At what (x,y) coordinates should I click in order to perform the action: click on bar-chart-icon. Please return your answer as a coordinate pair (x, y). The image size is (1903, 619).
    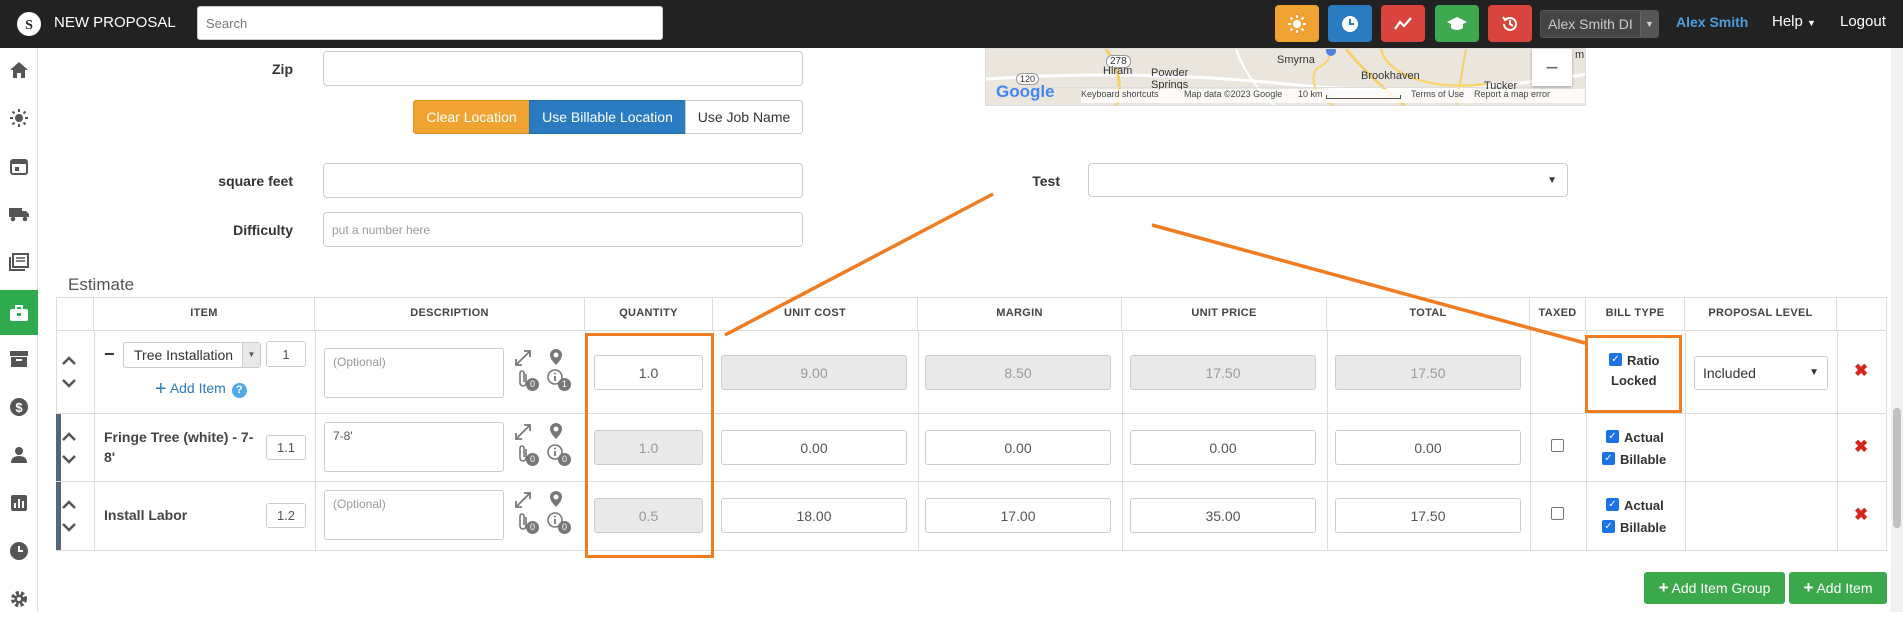
    Looking at the image, I should click on (19, 503).